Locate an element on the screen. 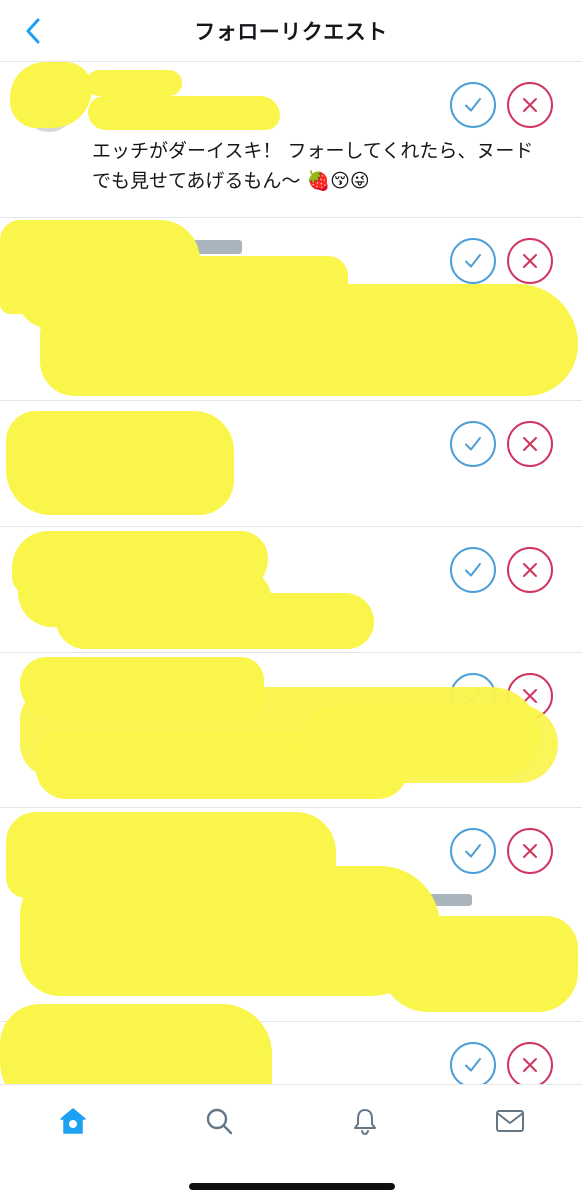 This screenshot has width=582, height=1200. tab-notifications is located at coordinates (365, 1121).